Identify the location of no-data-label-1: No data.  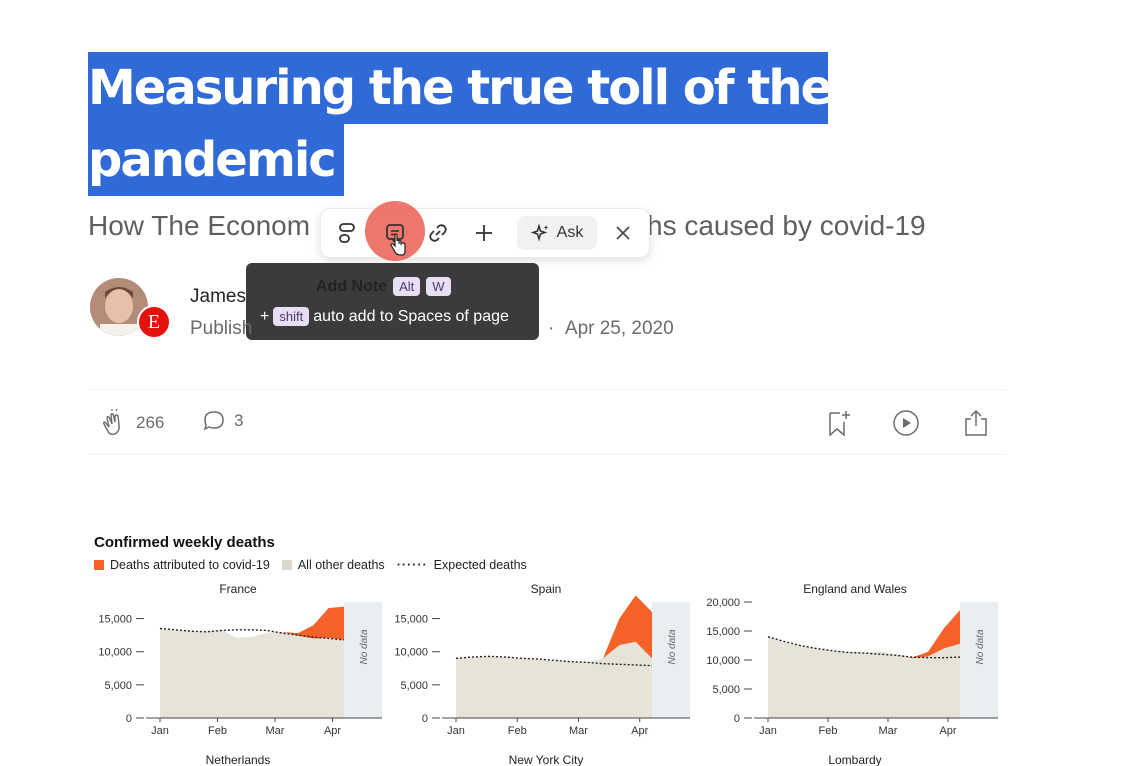
(672, 646).